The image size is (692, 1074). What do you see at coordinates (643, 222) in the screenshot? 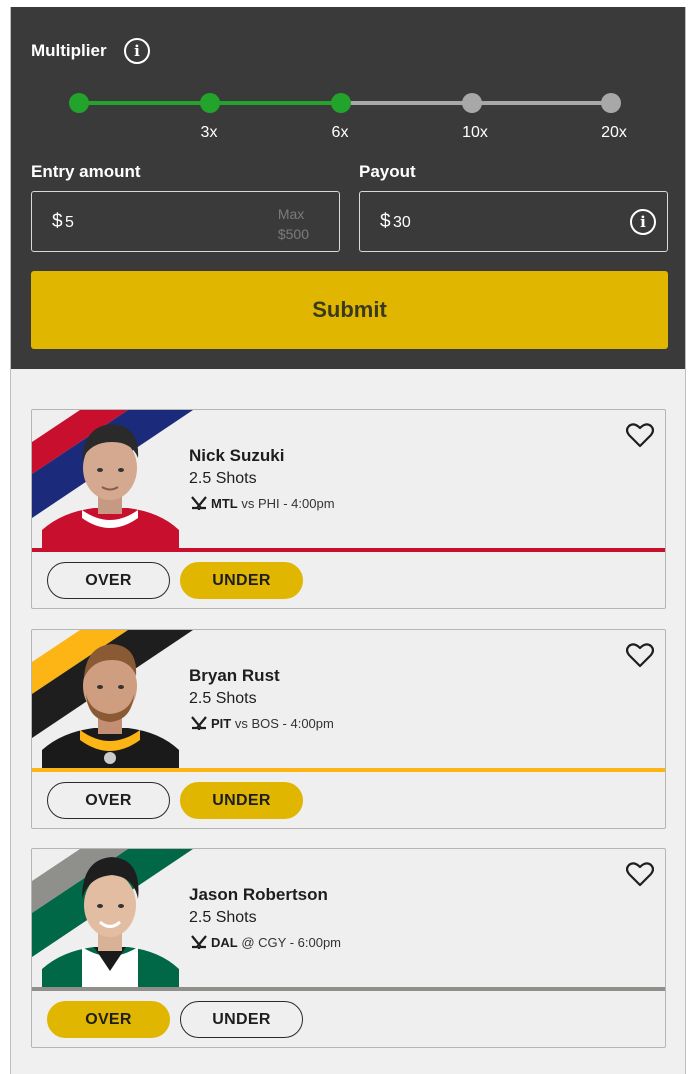
I see `payout-info-icon: i` at bounding box center [643, 222].